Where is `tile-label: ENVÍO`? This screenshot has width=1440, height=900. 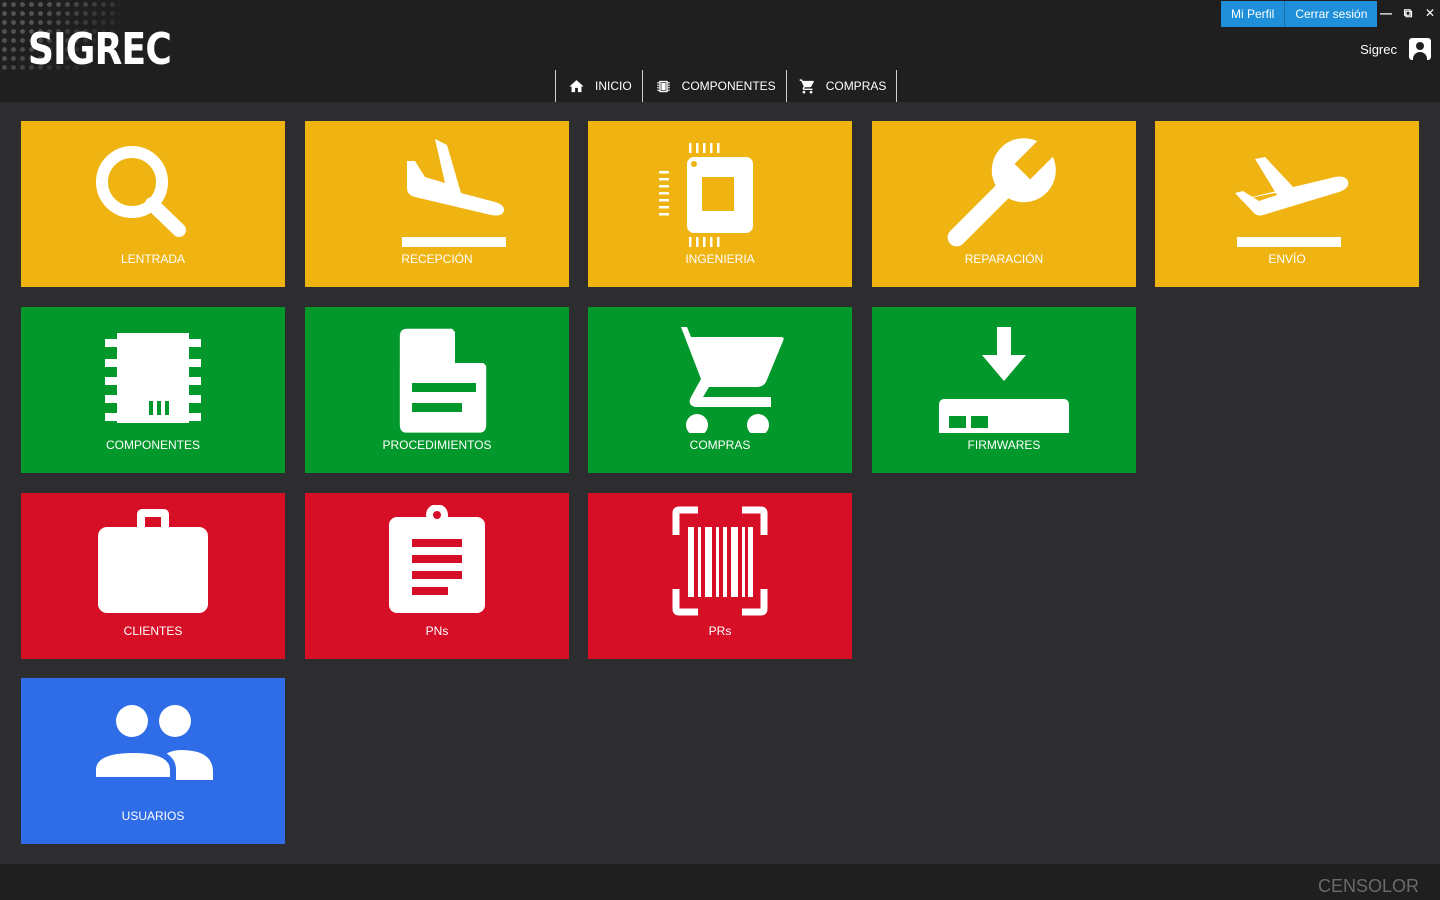
tile-label: ENVÍO is located at coordinates (1287, 259).